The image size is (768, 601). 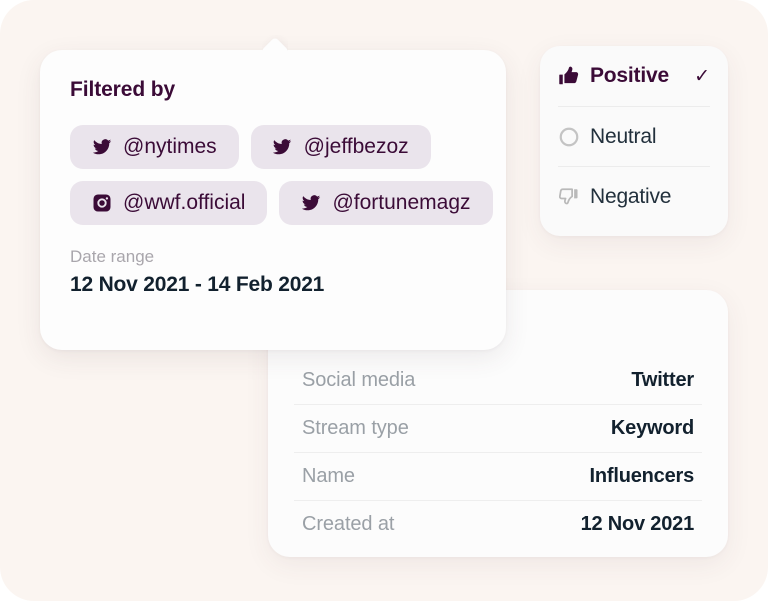 I want to click on filter-chip-jeffbezoz: @jeffbezoz, so click(x=340, y=147).